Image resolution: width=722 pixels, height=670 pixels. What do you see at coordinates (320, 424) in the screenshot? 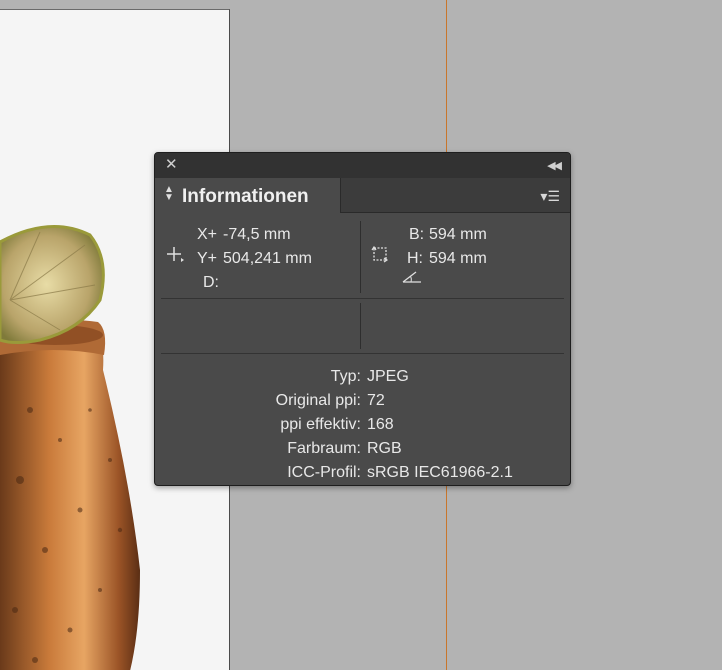
I see `info-label-effective-ppi: ppi effektiv:` at bounding box center [320, 424].